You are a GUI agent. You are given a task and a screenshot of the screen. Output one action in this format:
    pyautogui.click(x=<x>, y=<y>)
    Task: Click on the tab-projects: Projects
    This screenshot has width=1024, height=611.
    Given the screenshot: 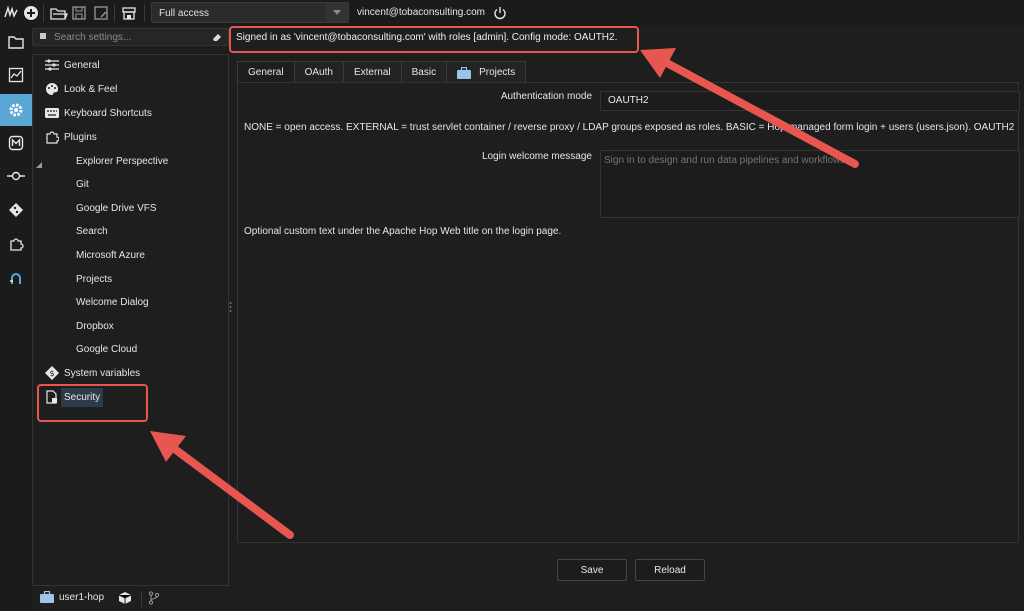 What is the action you would take?
    pyautogui.click(x=486, y=72)
    